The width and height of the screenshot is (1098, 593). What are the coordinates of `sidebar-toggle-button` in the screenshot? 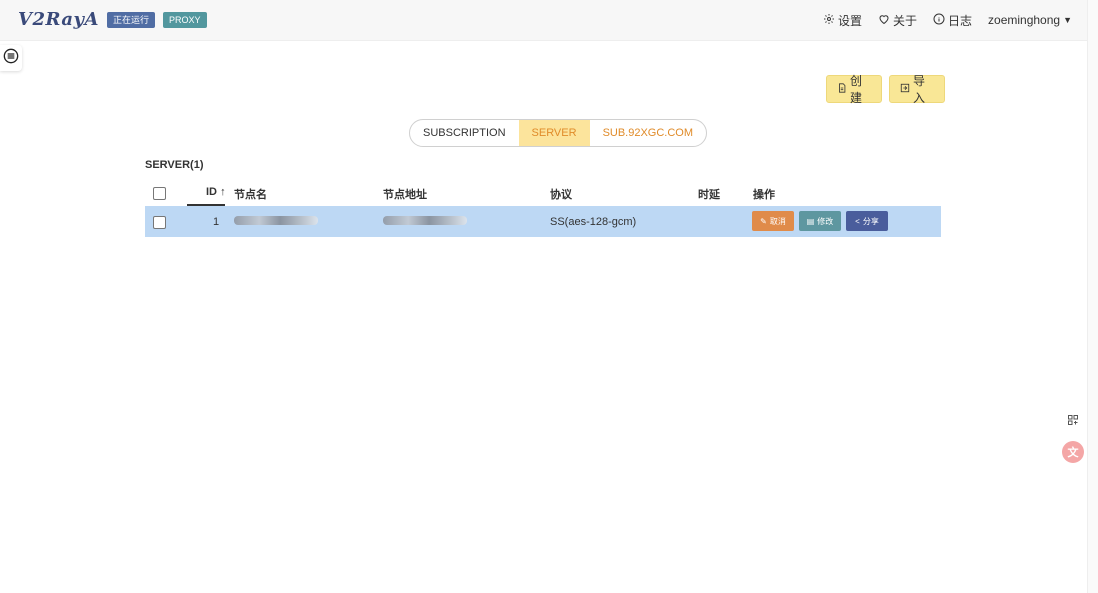 It's located at (11, 58).